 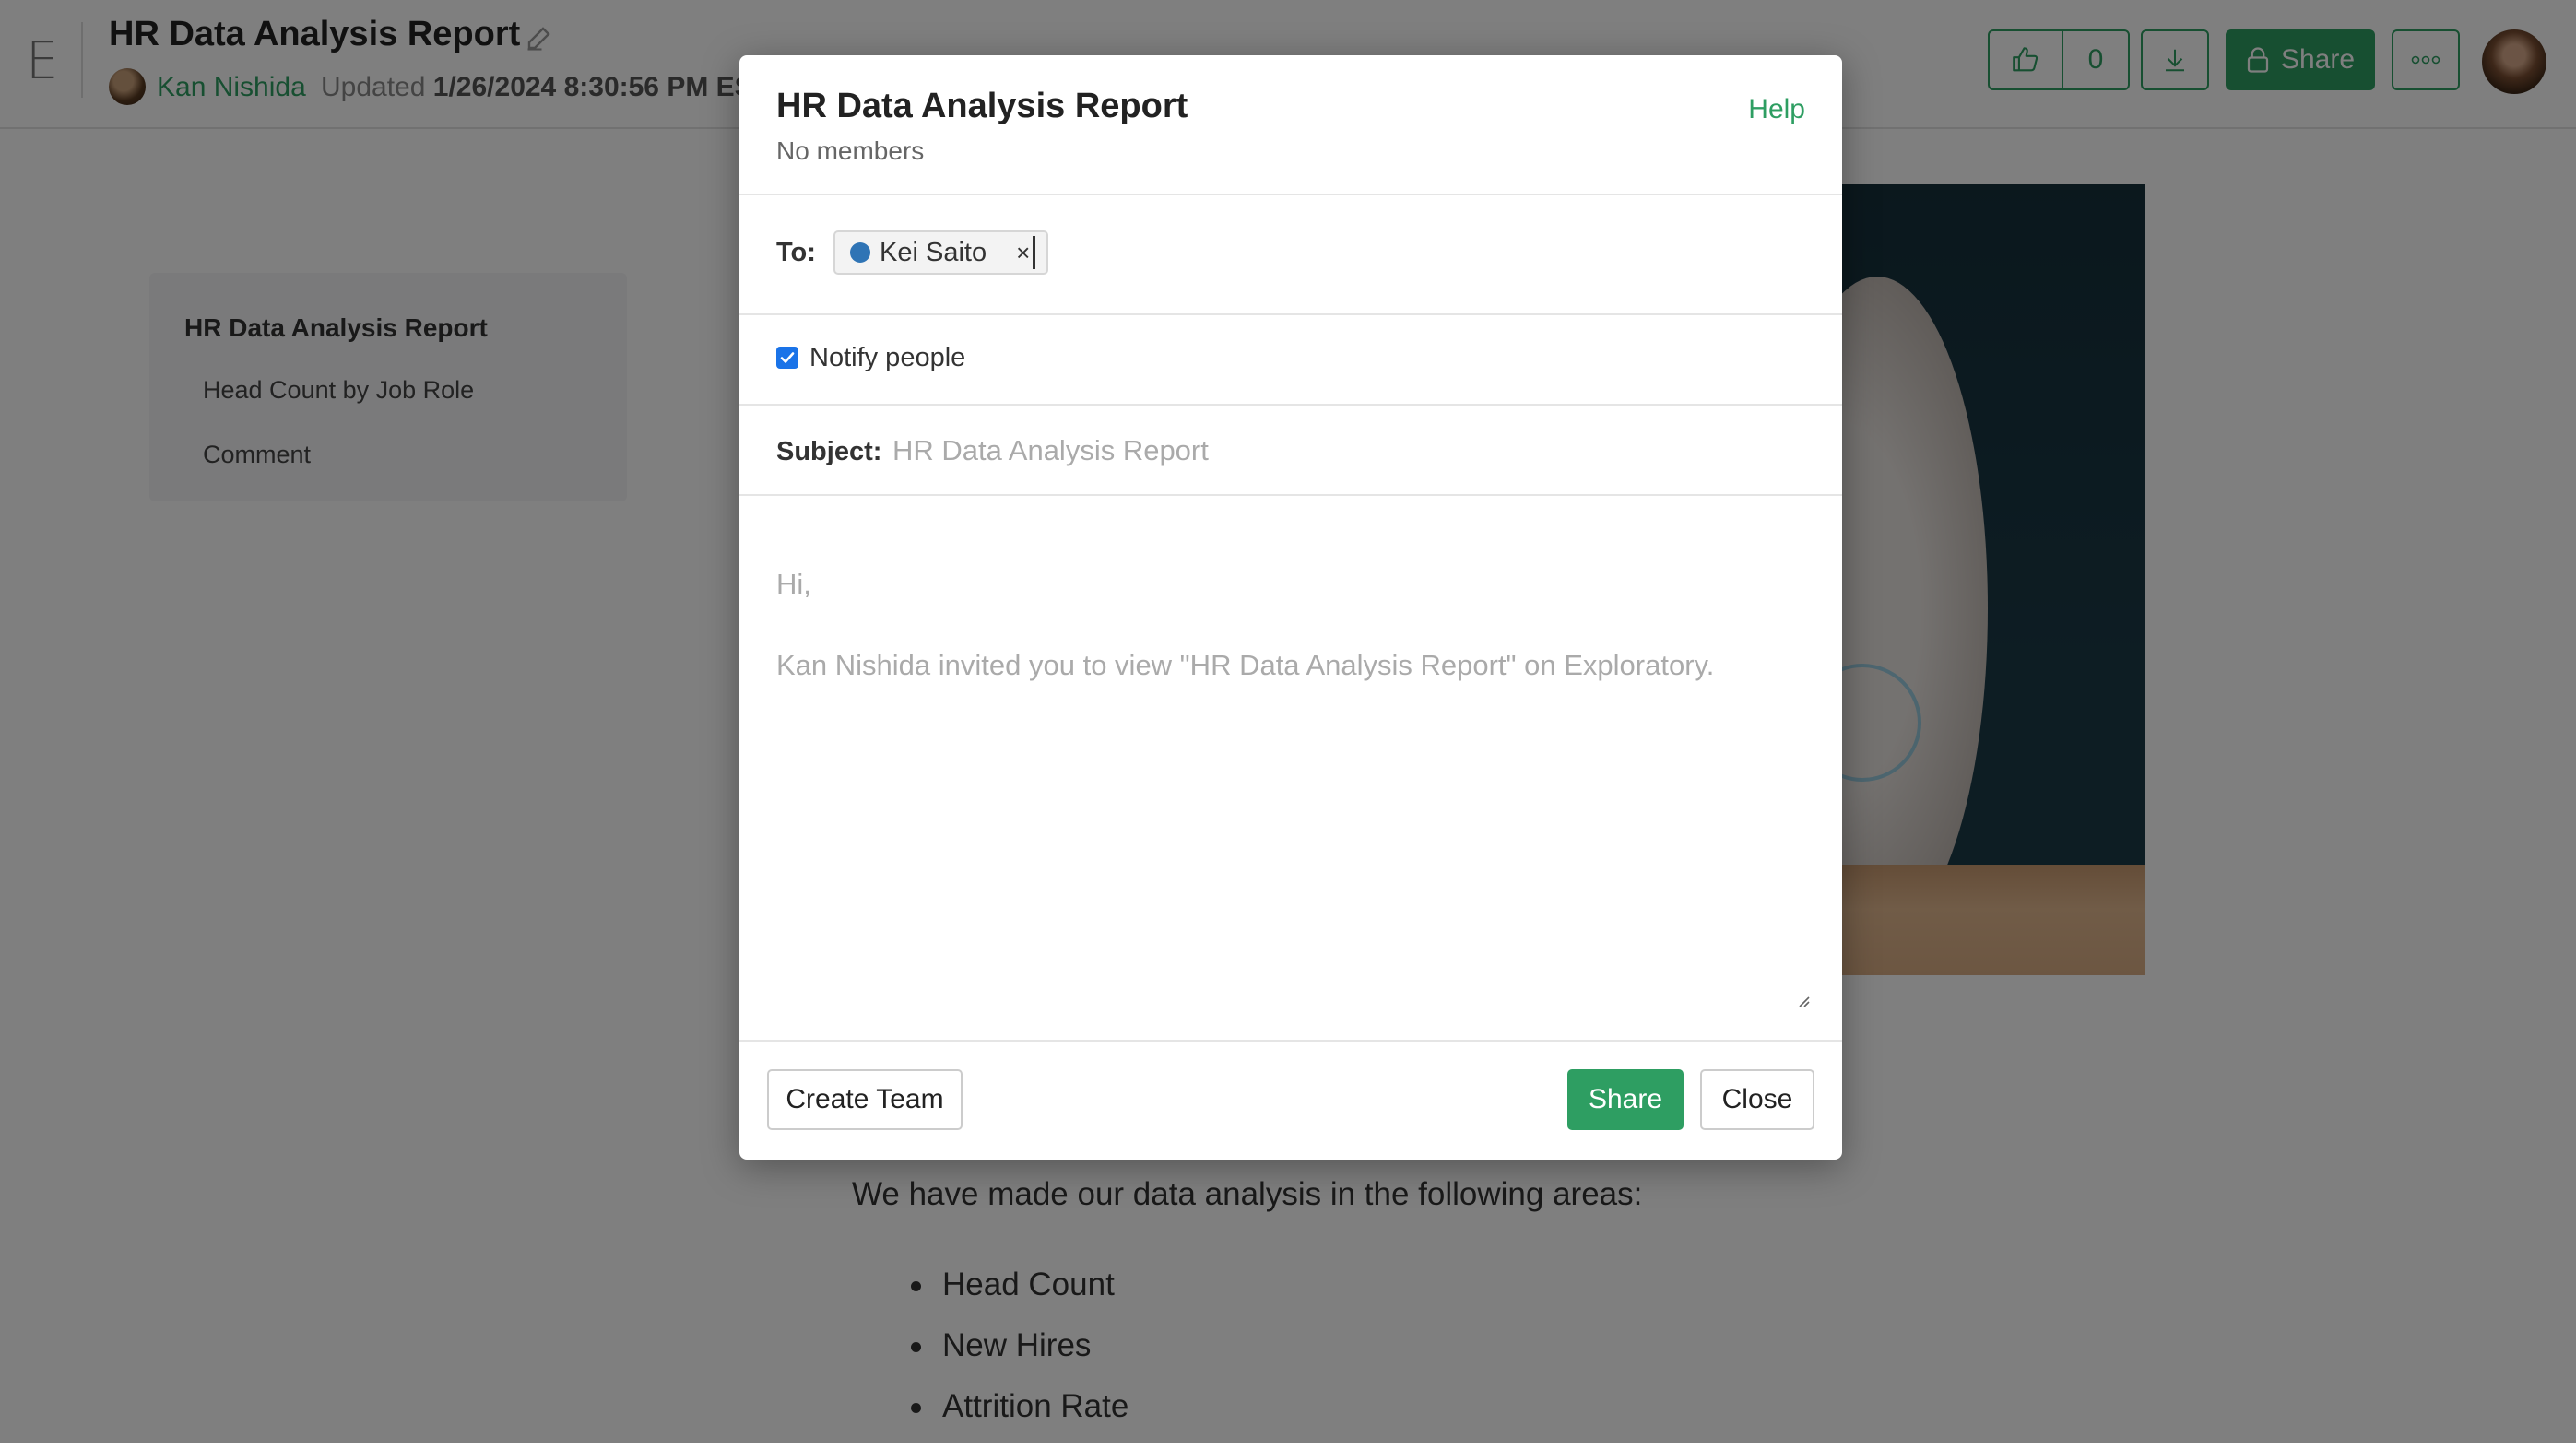 What do you see at coordinates (982, 106) in the screenshot?
I see `dialog-title: HR Data Analysis Report` at bounding box center [982, 106].